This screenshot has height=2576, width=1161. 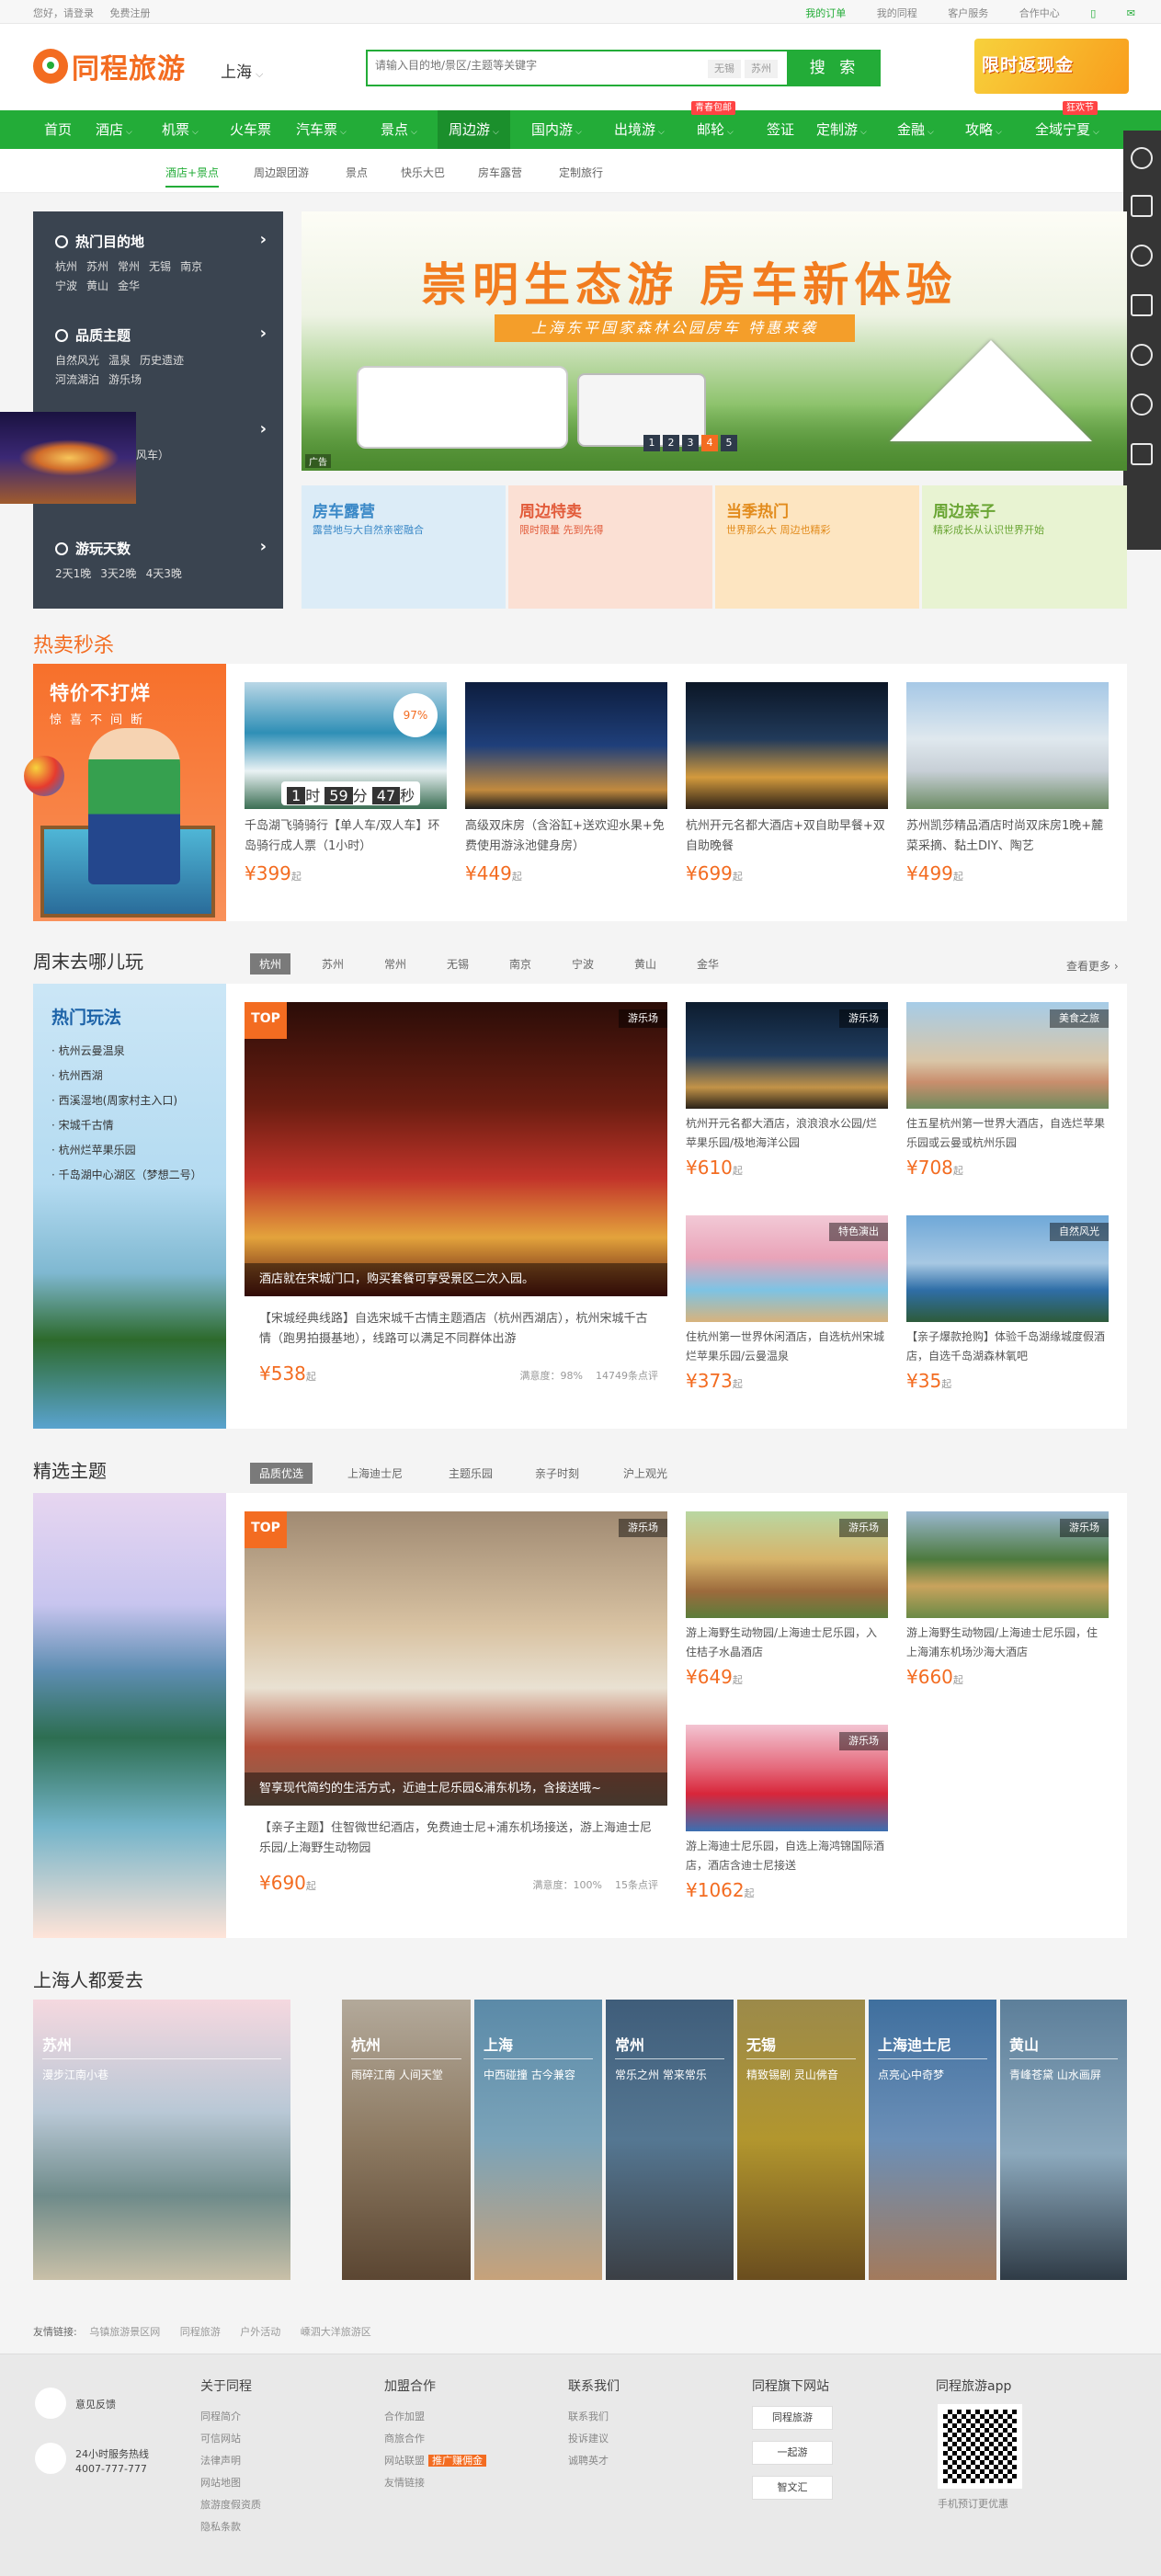 What do you see at coordinates (126, 1174) in the screenshot?
I see `list-item: · 千岛湖中心湖区（梦想二号）` at bounding box center [126, 1174].